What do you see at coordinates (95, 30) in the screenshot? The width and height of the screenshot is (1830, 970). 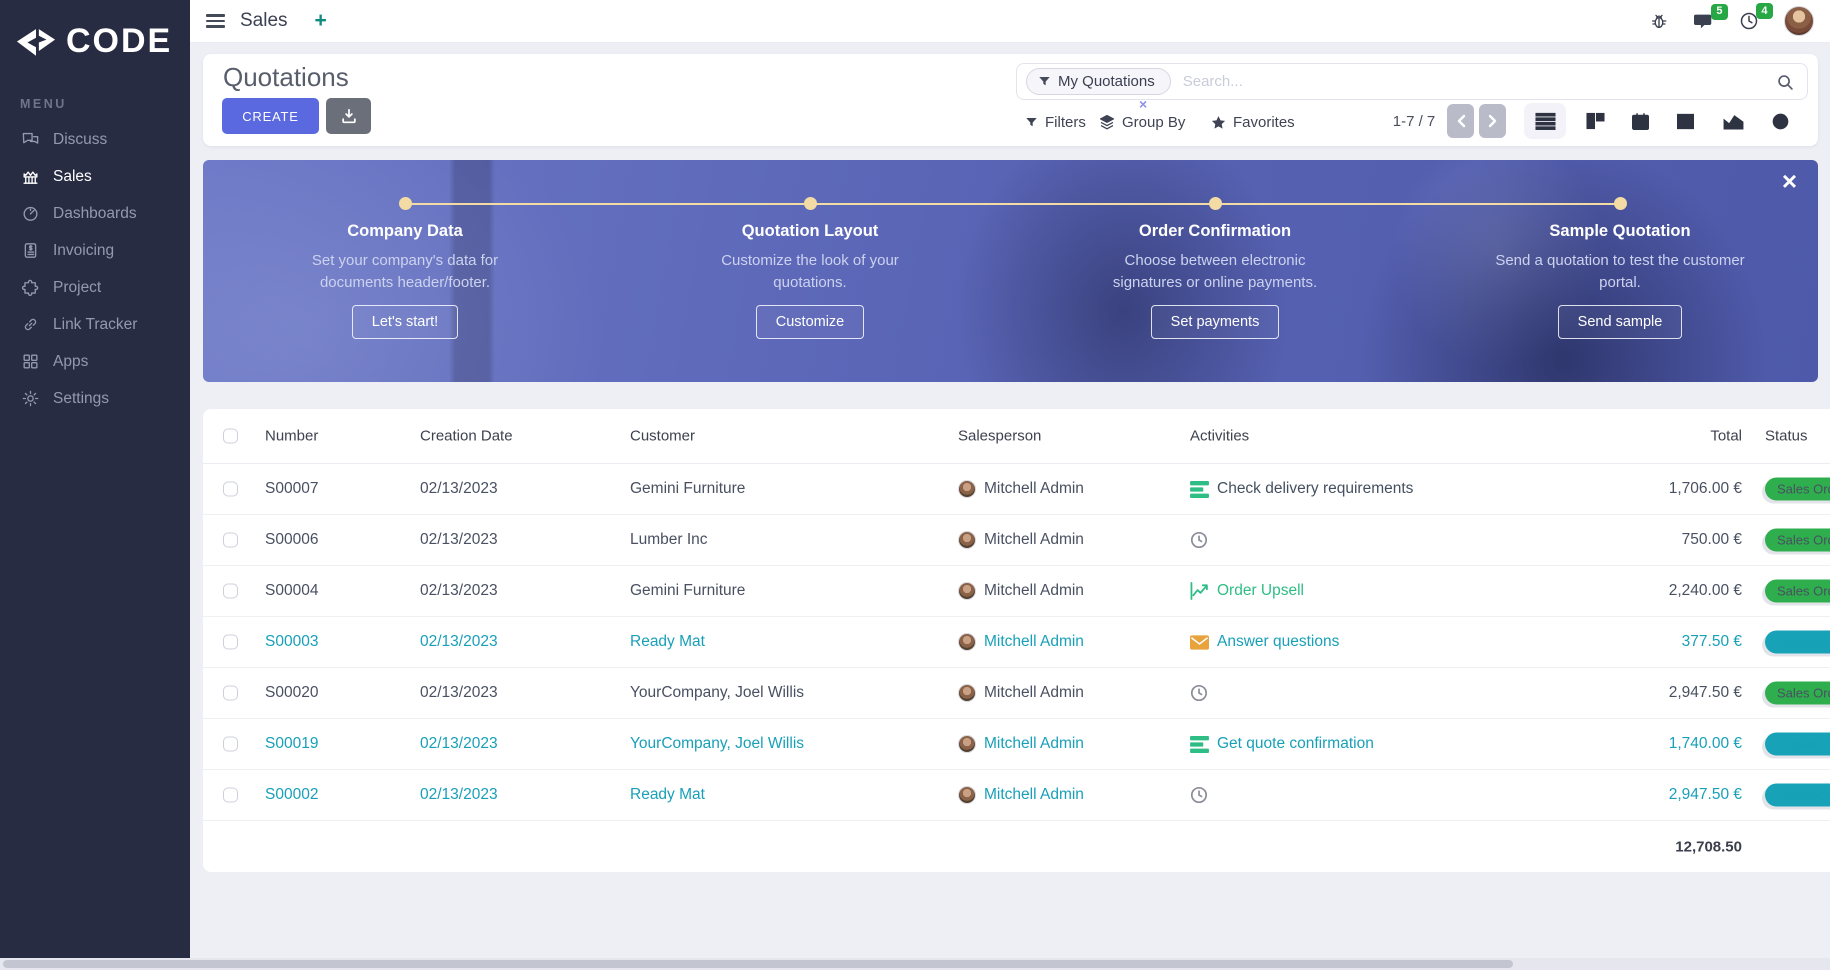 I see `app-logo: CODE` at bounding box center [95, 30].